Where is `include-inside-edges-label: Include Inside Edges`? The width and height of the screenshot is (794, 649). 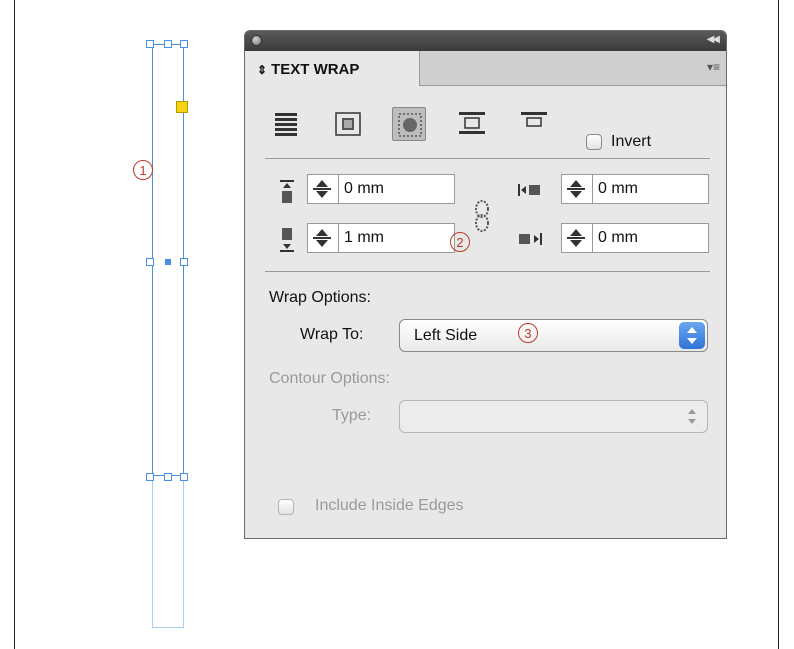
include-inside-edges-label: Include Inside Edges is located at coordinates (389, 505).